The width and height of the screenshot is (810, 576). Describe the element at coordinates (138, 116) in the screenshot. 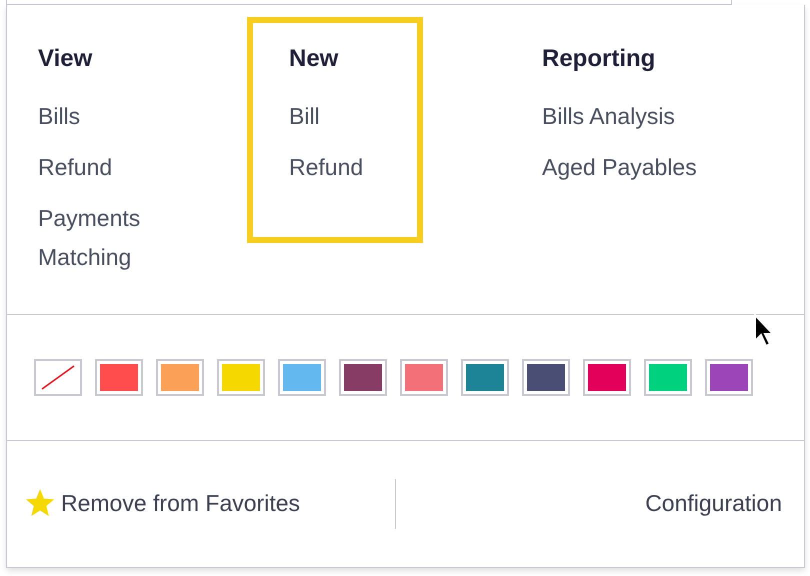

I see `menu-item: Bills` at that location.